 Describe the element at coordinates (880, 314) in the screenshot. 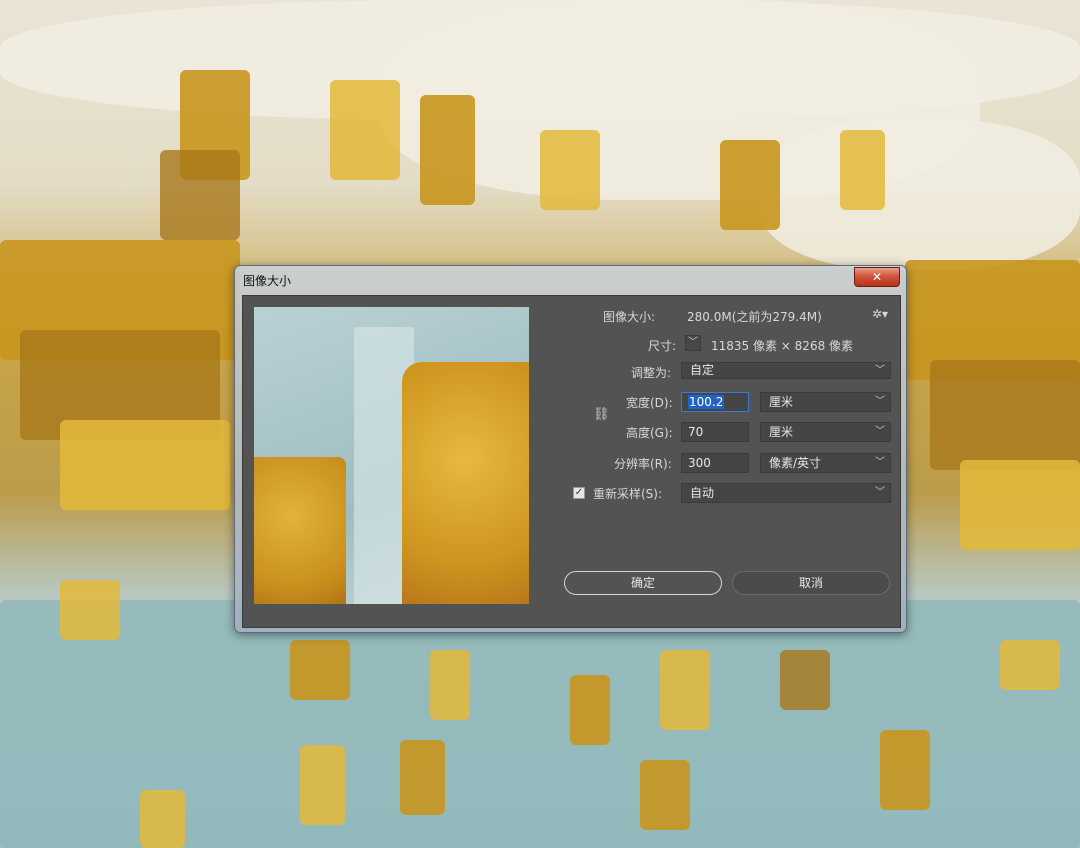

I see `gear-icon: ✲▾` at that location.